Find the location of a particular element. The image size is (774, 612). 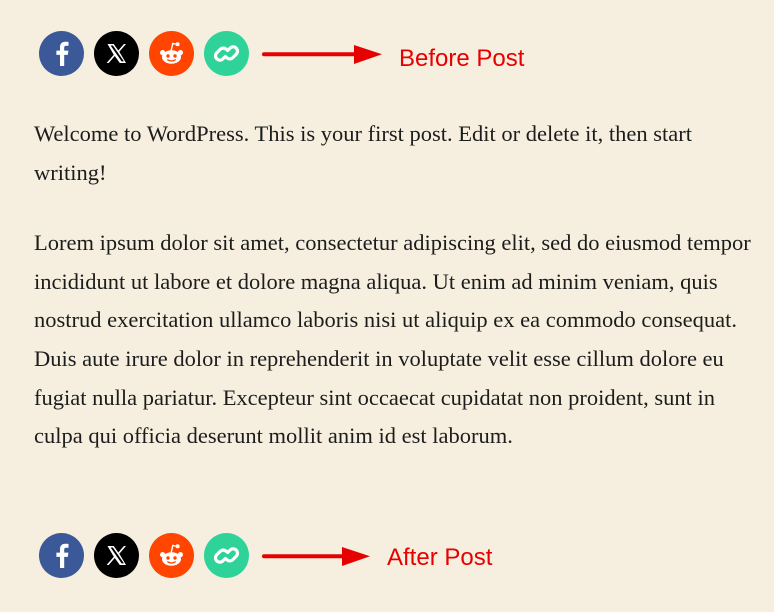

share-bar-before-post is located at coordinates (144, 53).